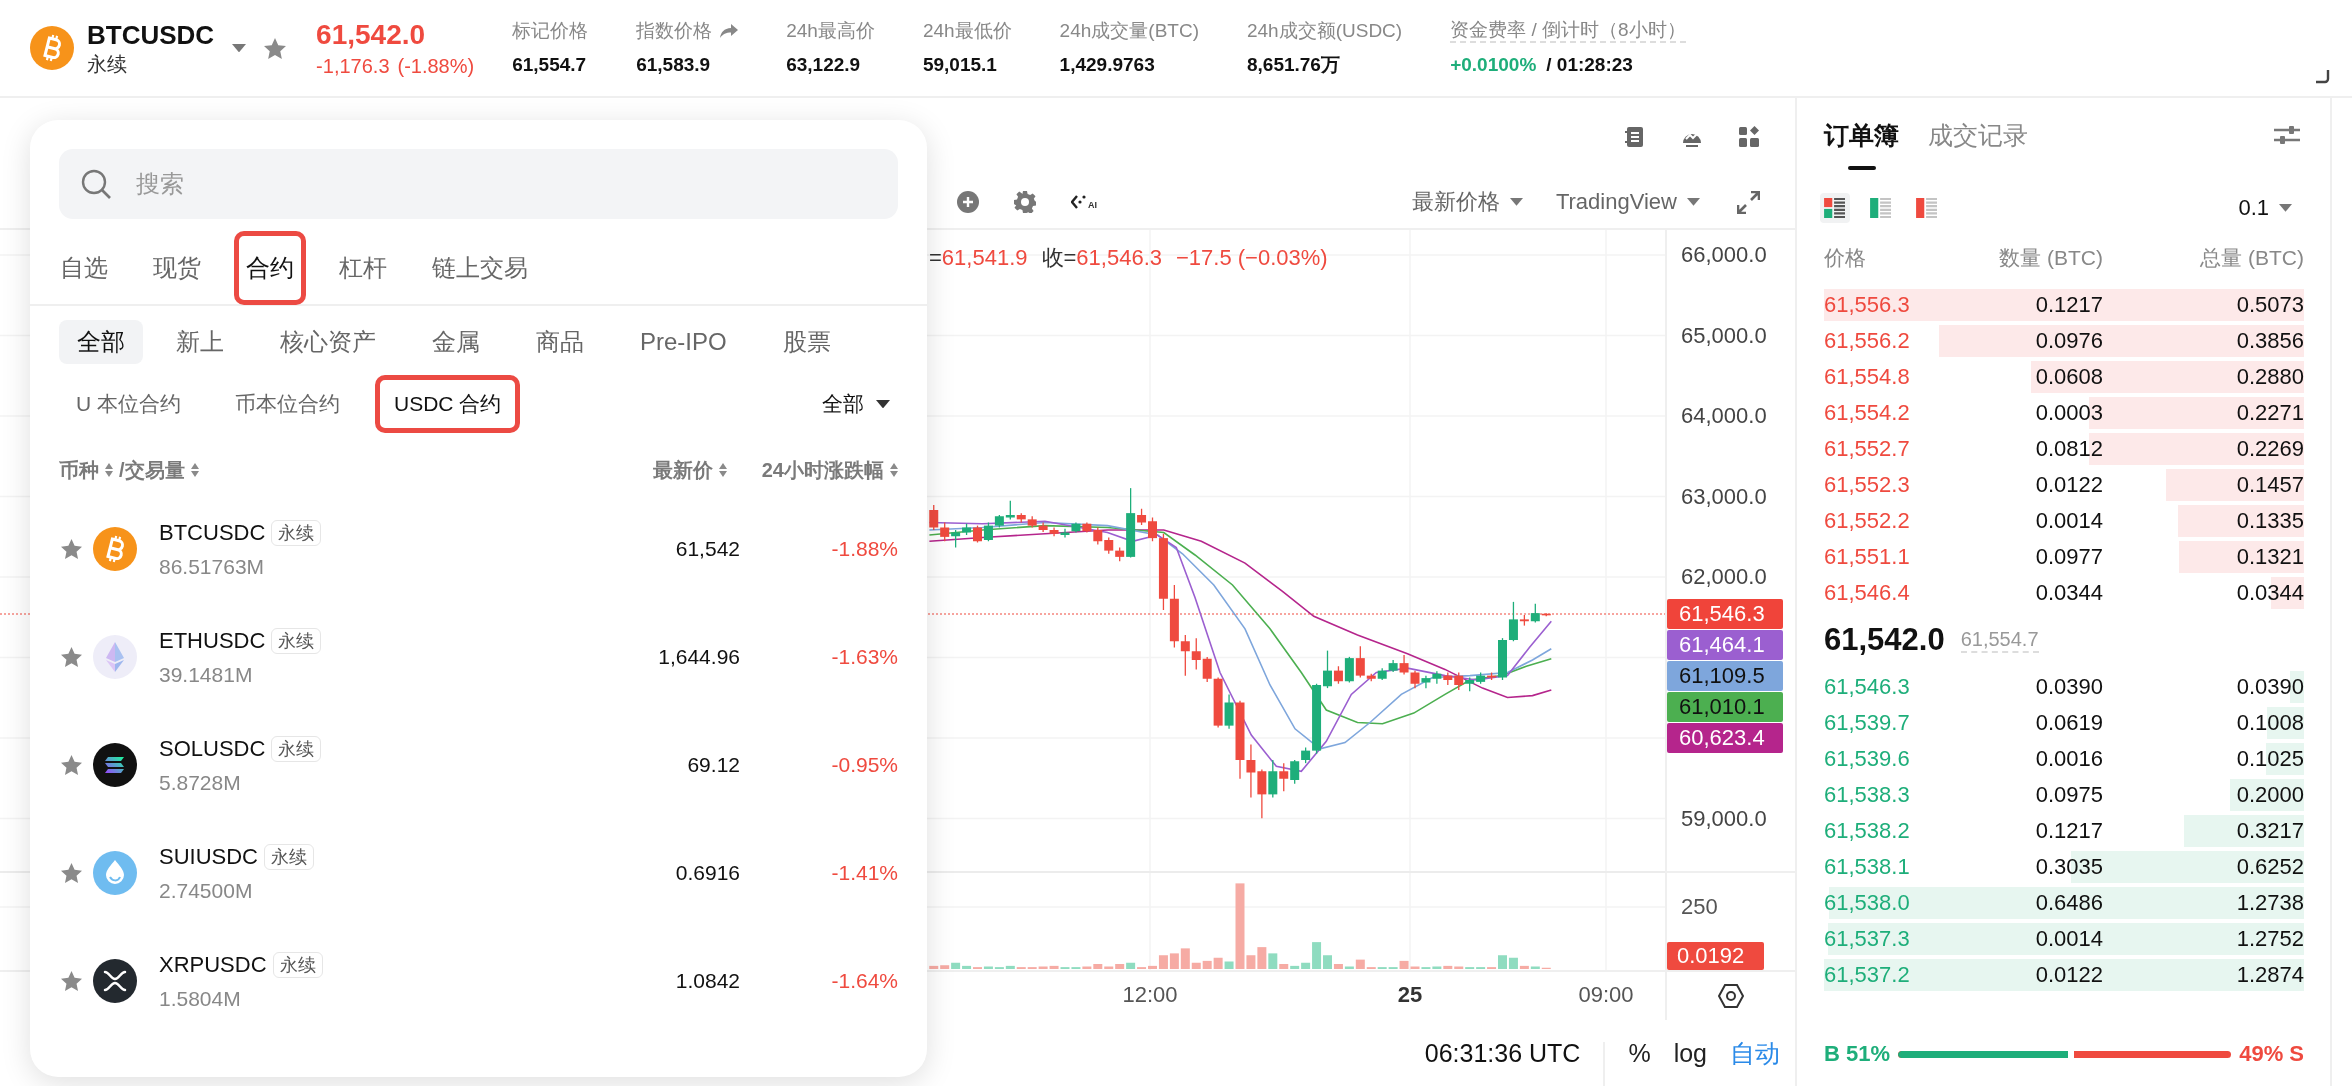  What do you see at coordinates (1883, 449) in the screenshot?
I see `order-price: 61,552.7` at bounding box center [1883, 449].